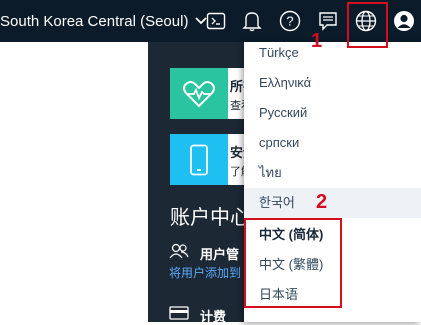  I want to click on annotation-number-2: 2, so click(322, 202).